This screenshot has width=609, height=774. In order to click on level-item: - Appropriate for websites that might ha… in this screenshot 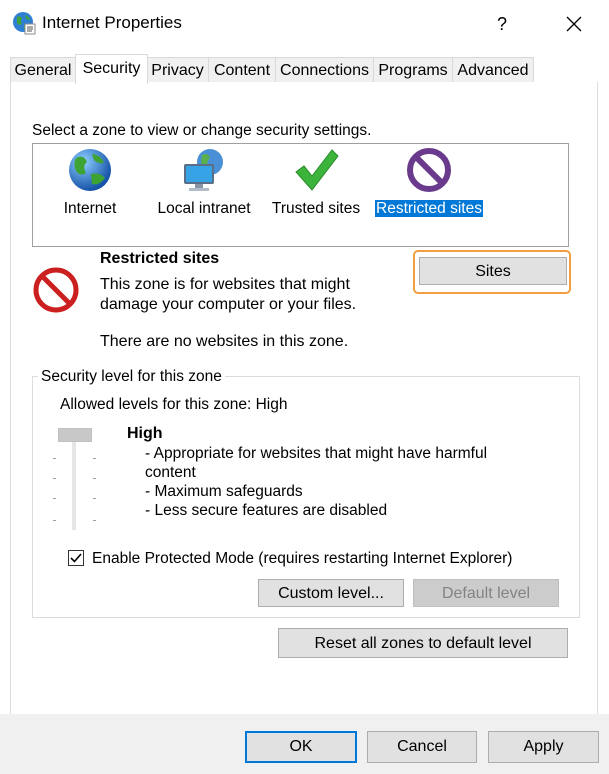, I will do `click(316, 453)`.